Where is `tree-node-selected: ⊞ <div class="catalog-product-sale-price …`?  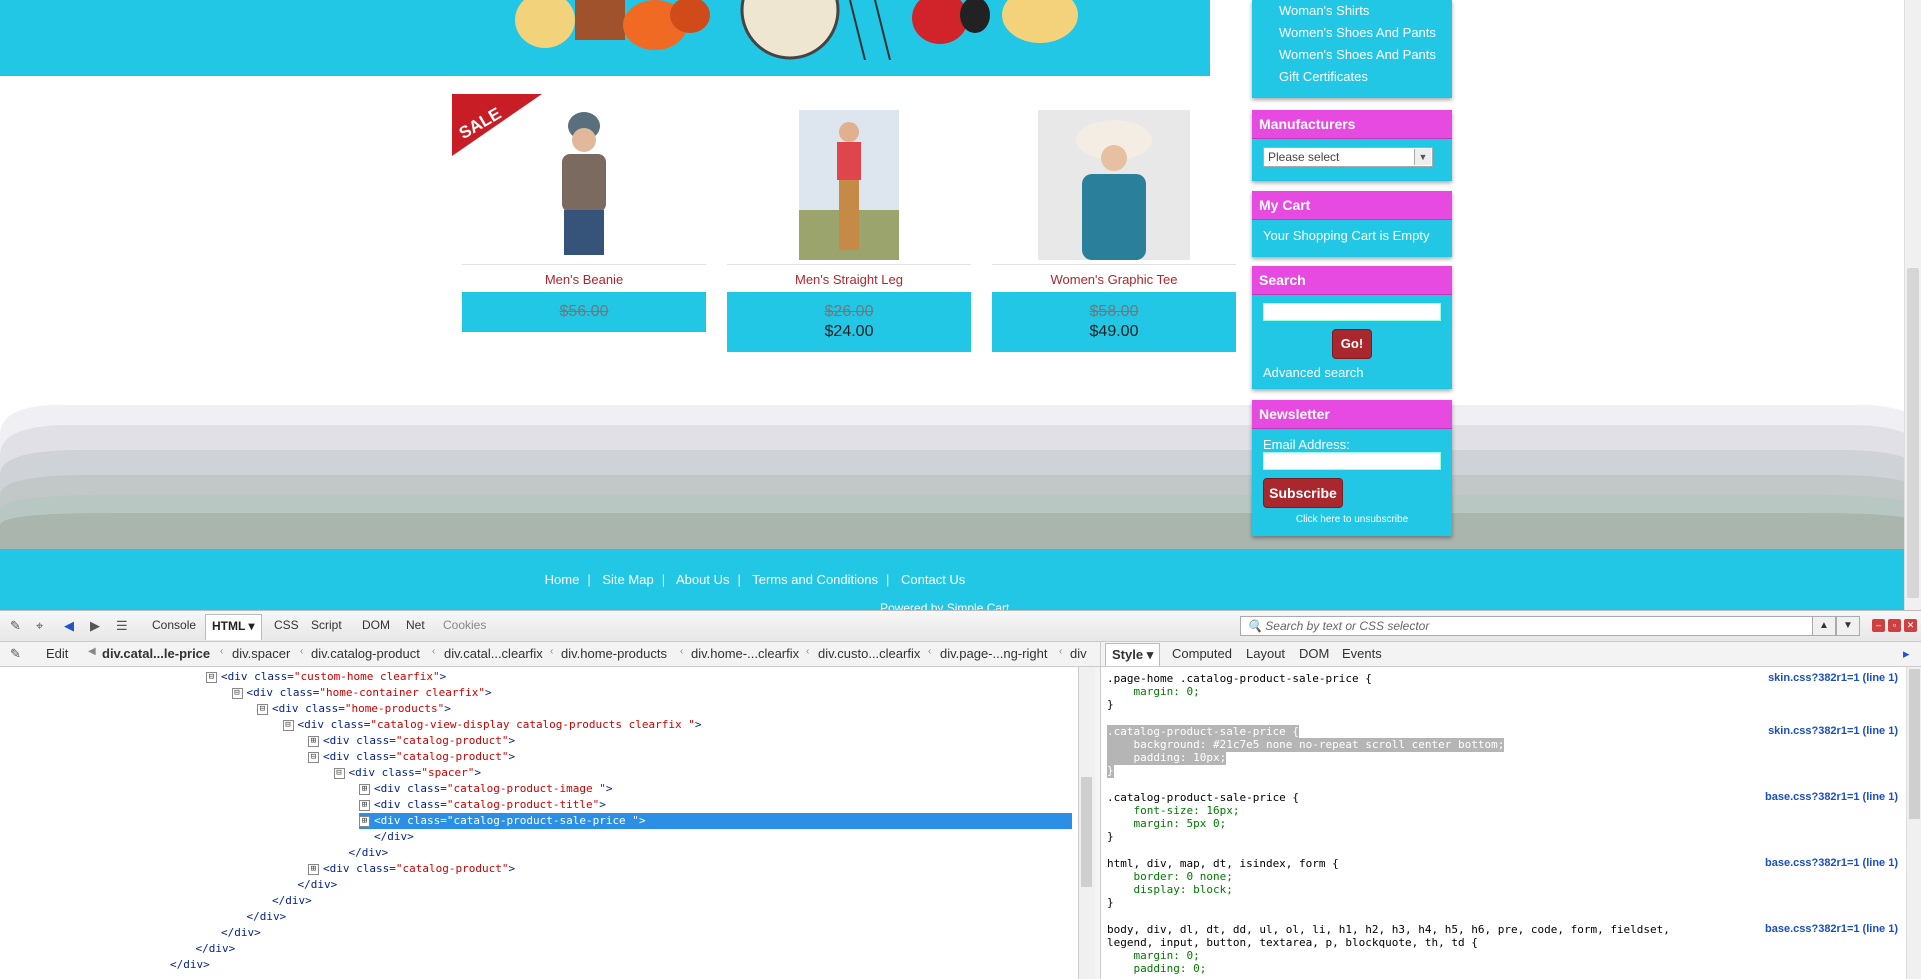 tree-node-selected: ⊞ <div class="catalog-product-sale-price … is located at coordinates (715, 821).